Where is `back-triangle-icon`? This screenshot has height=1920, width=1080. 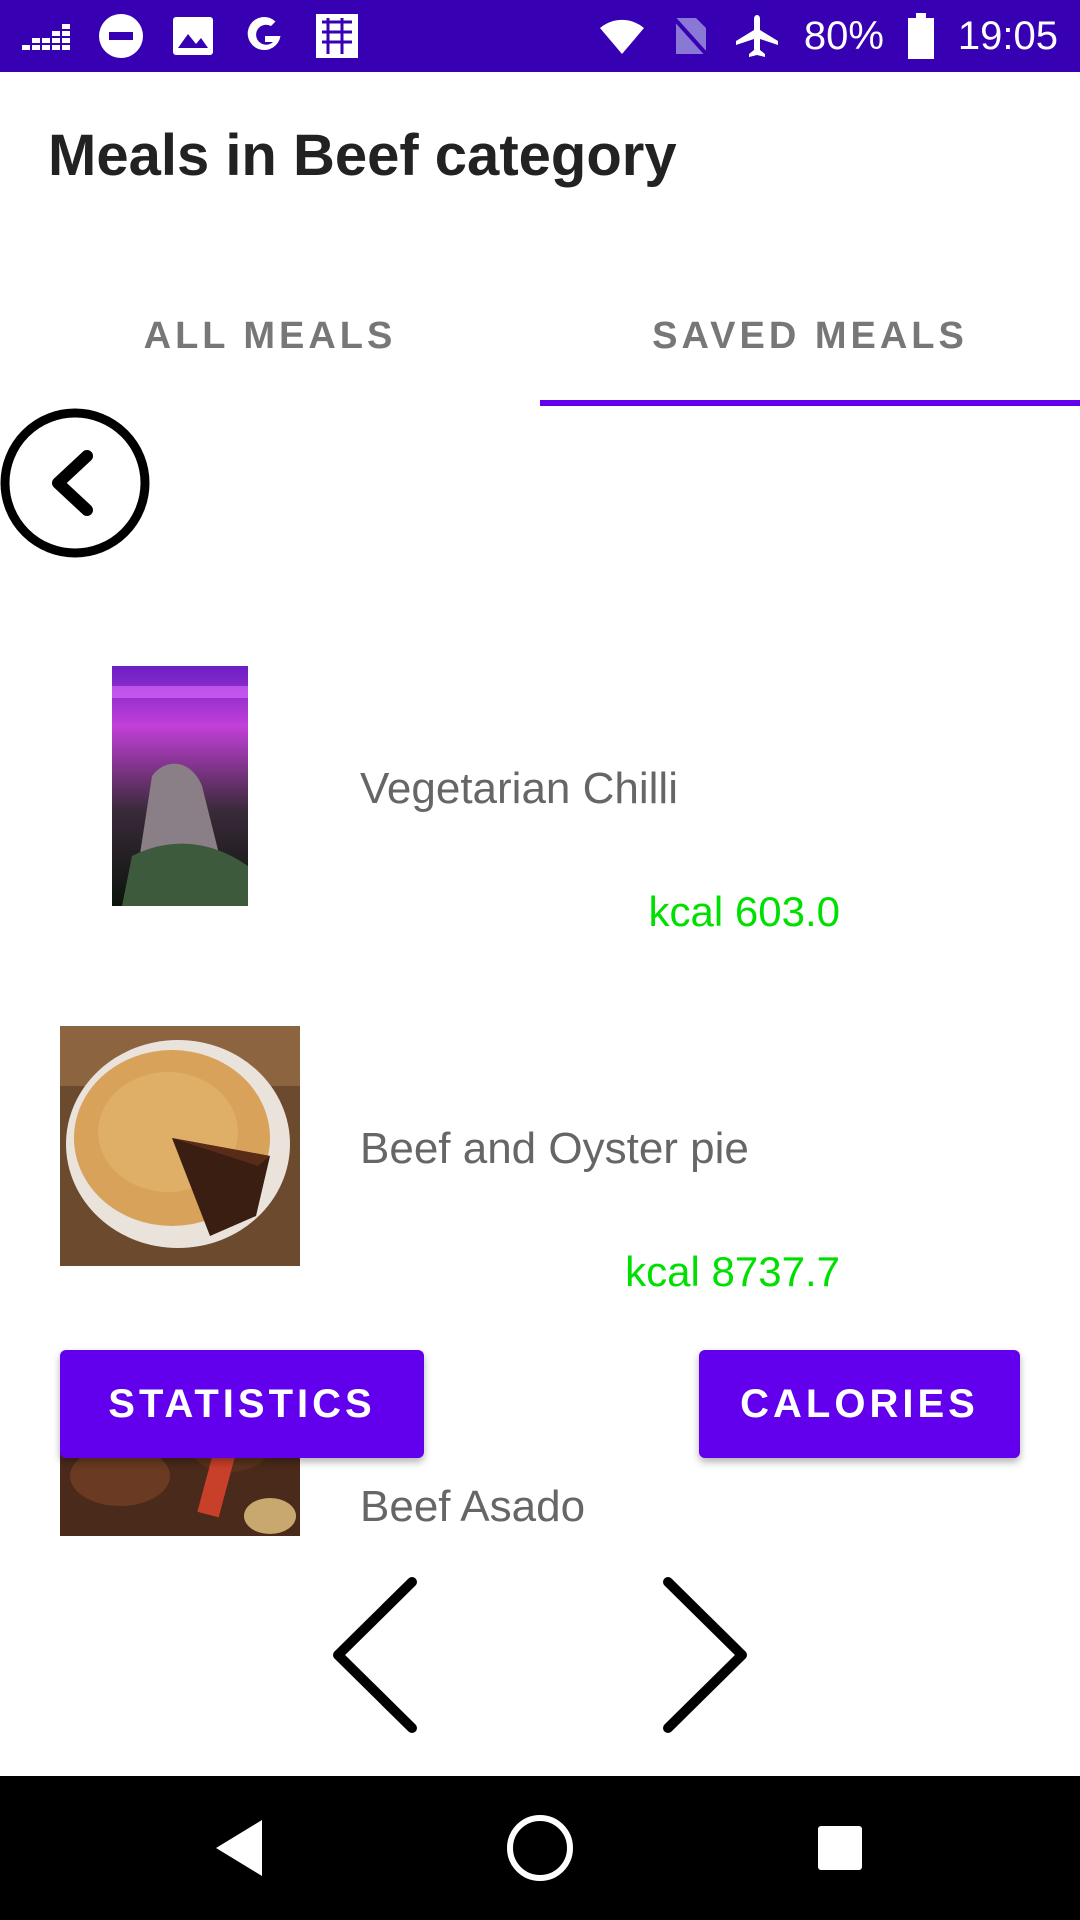 back-triangle-icon is located at coordinates (239, 1848).